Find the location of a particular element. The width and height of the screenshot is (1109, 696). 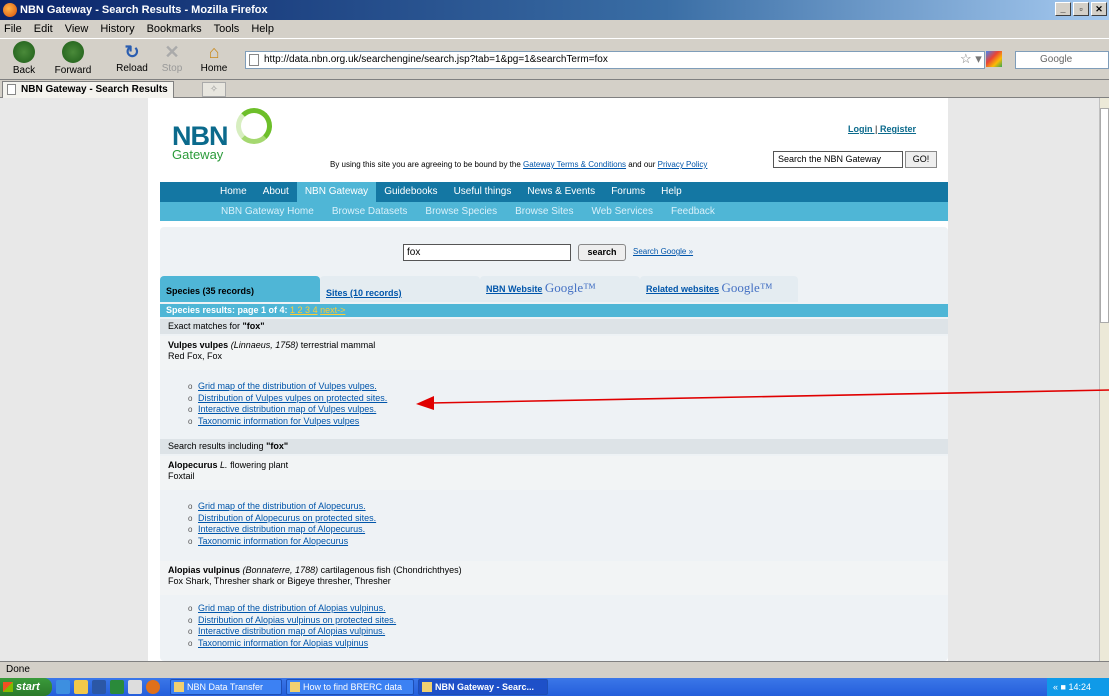

subnav-browse-species: Browse Species is located at coordinates (461, 211).